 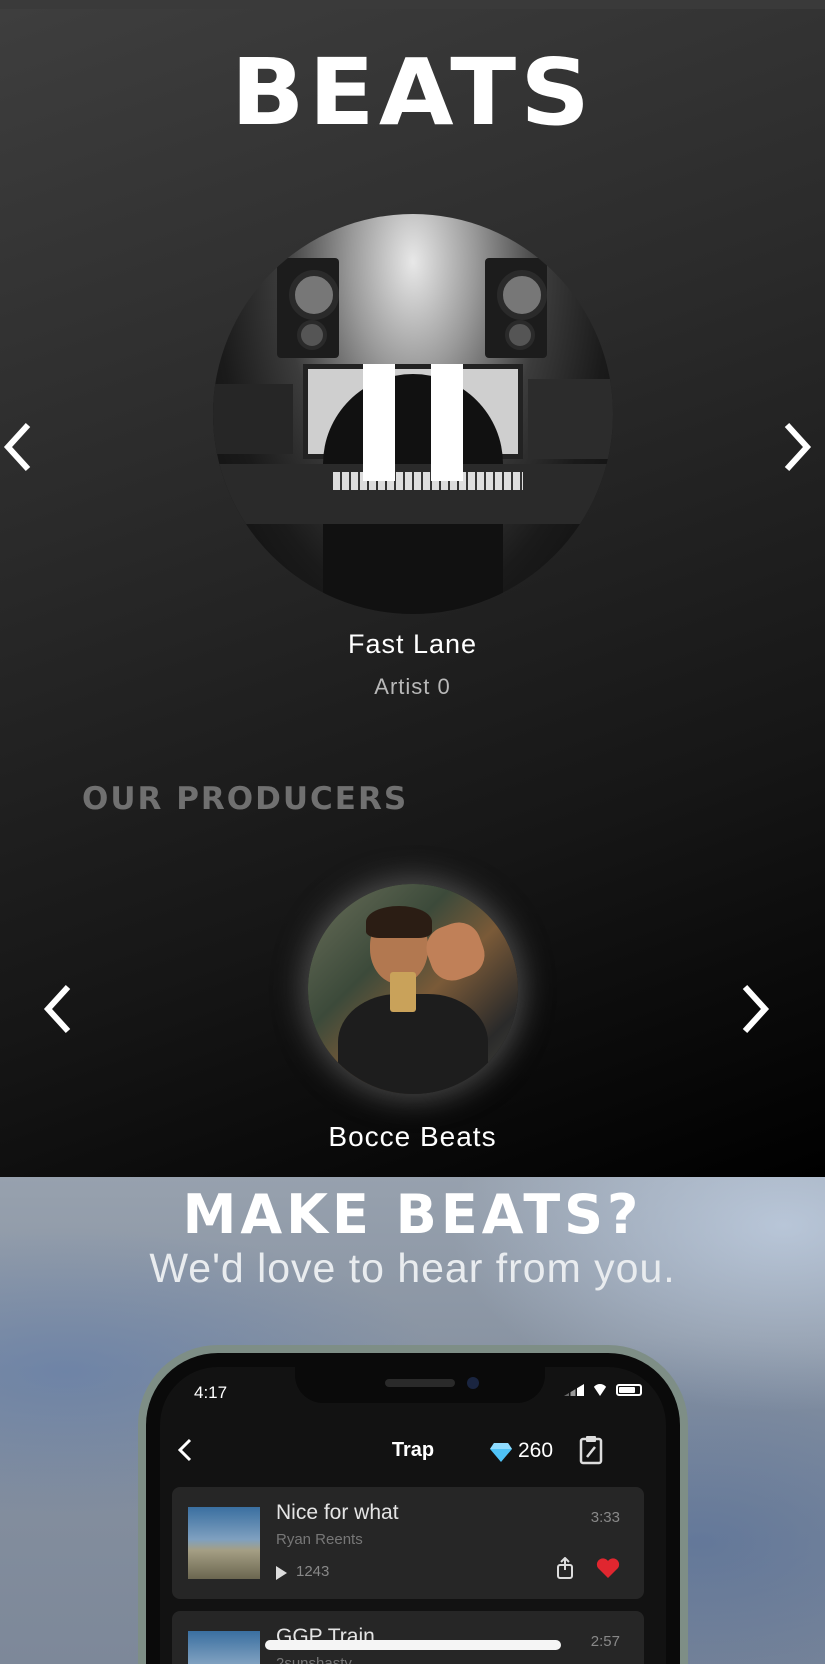 I want to click on pause-icon, so click(x=379, y=422).